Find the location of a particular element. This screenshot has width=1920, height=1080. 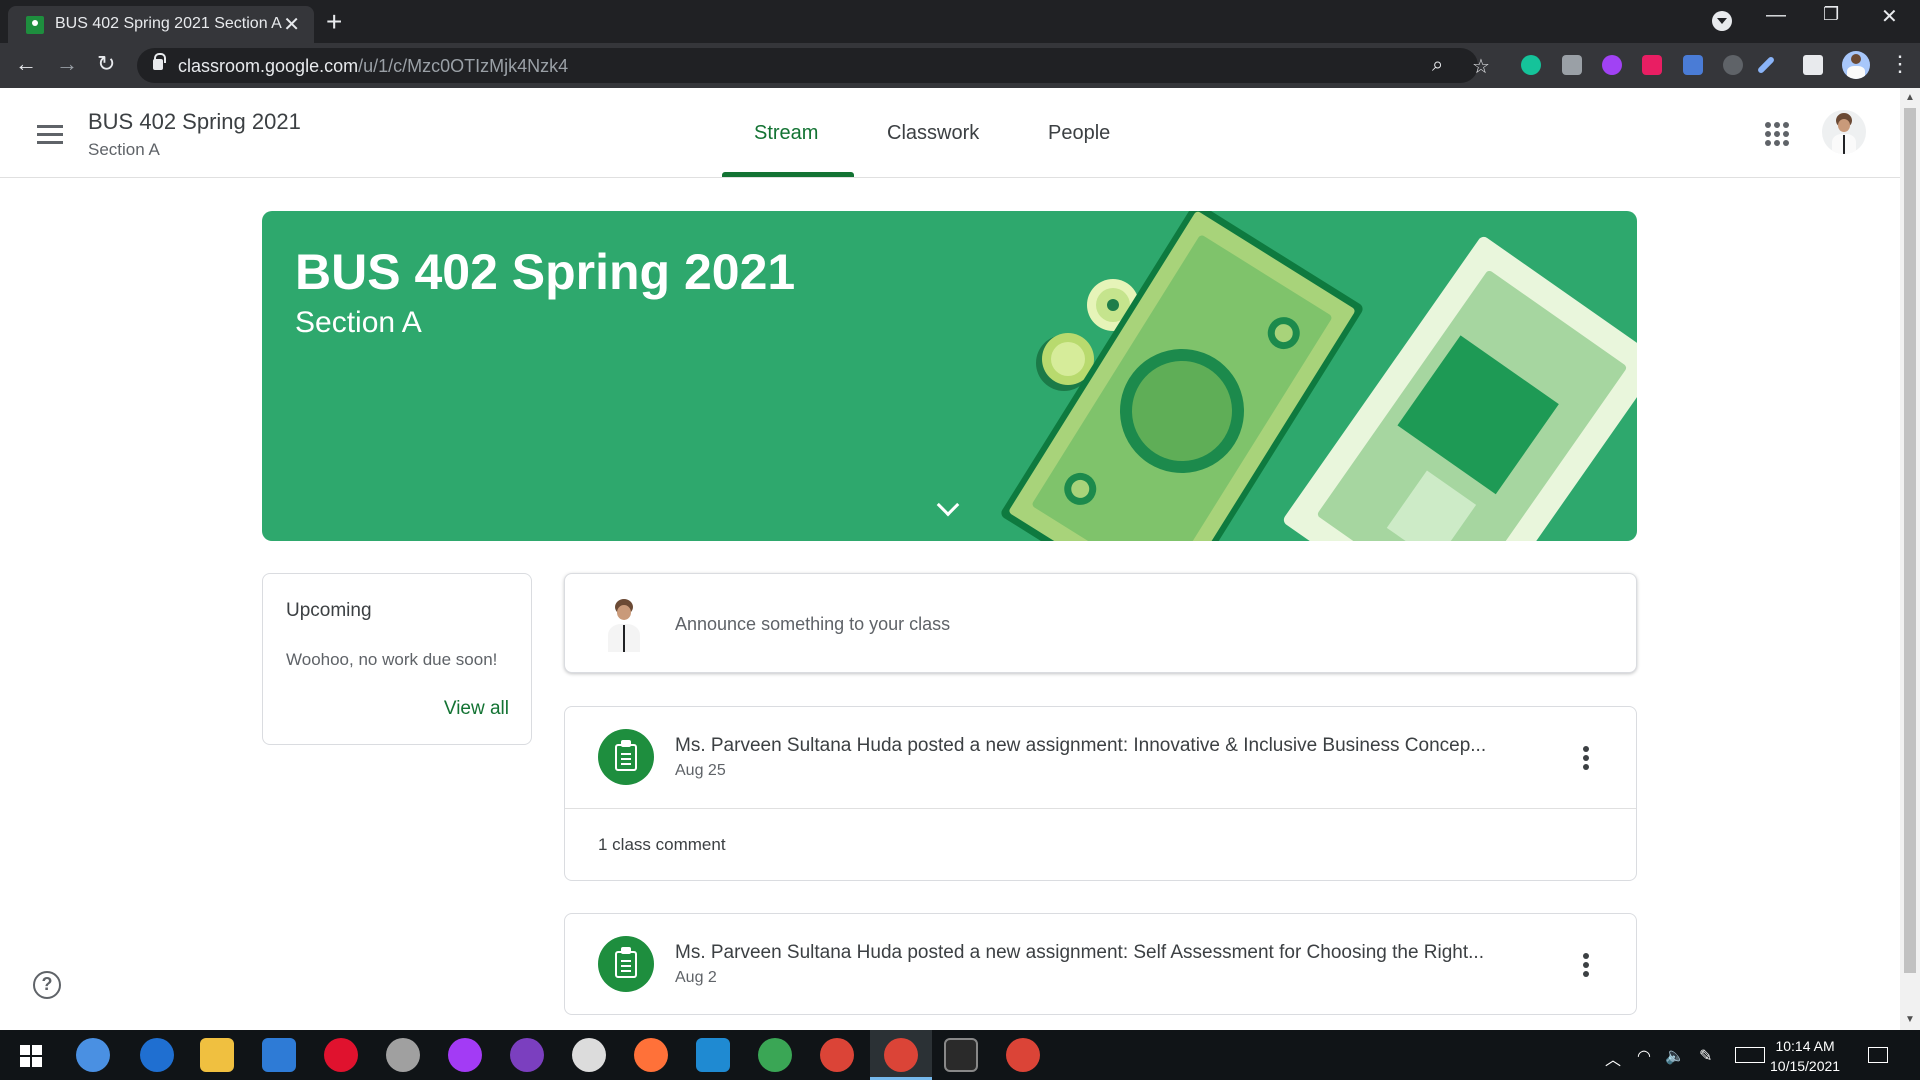

clock-time: 10:14 AM is located at coordinates (1805, 1046).